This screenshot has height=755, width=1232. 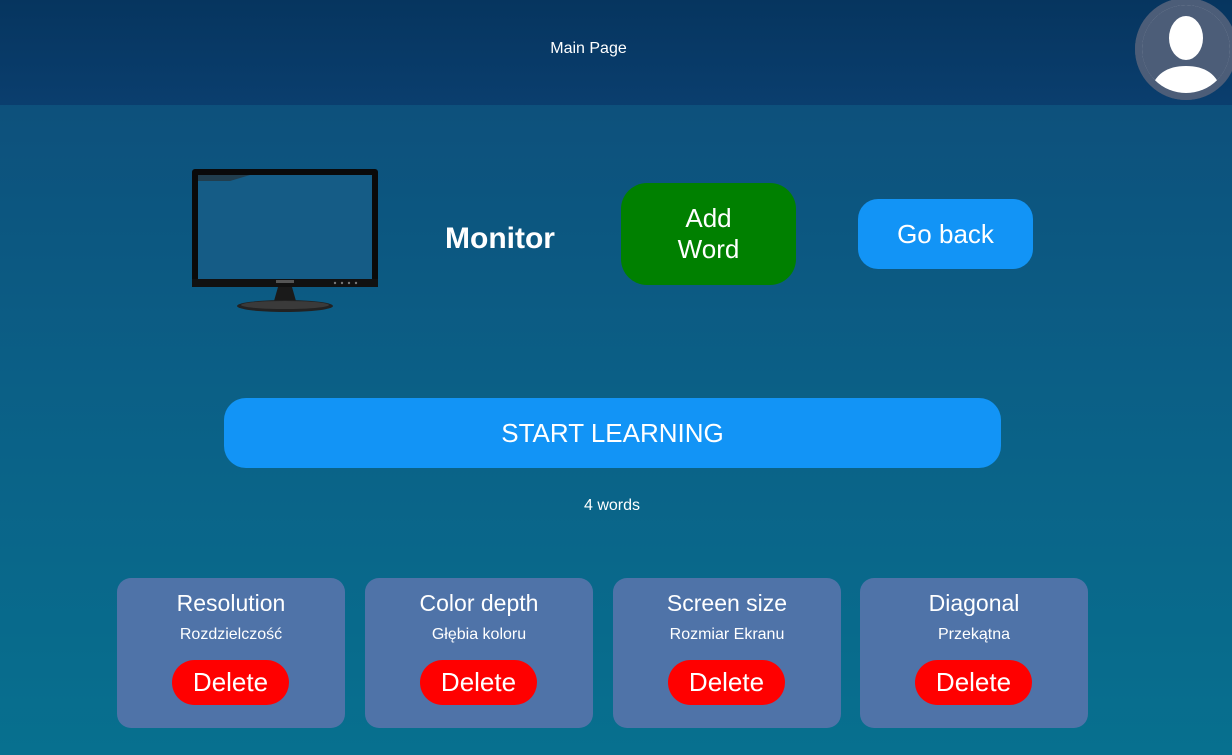 I want to click on page-title: Main Page, so click(x=588, y=49).